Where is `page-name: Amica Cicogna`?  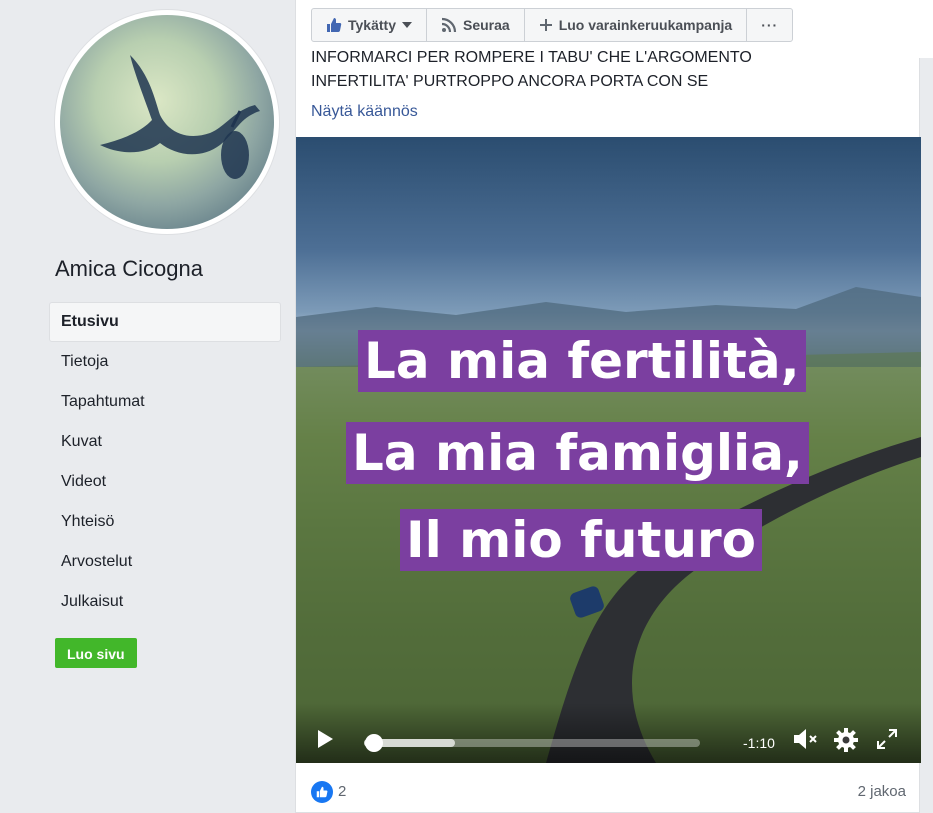
page-name: Amica Cicogna is located at coordinates (129, 269).